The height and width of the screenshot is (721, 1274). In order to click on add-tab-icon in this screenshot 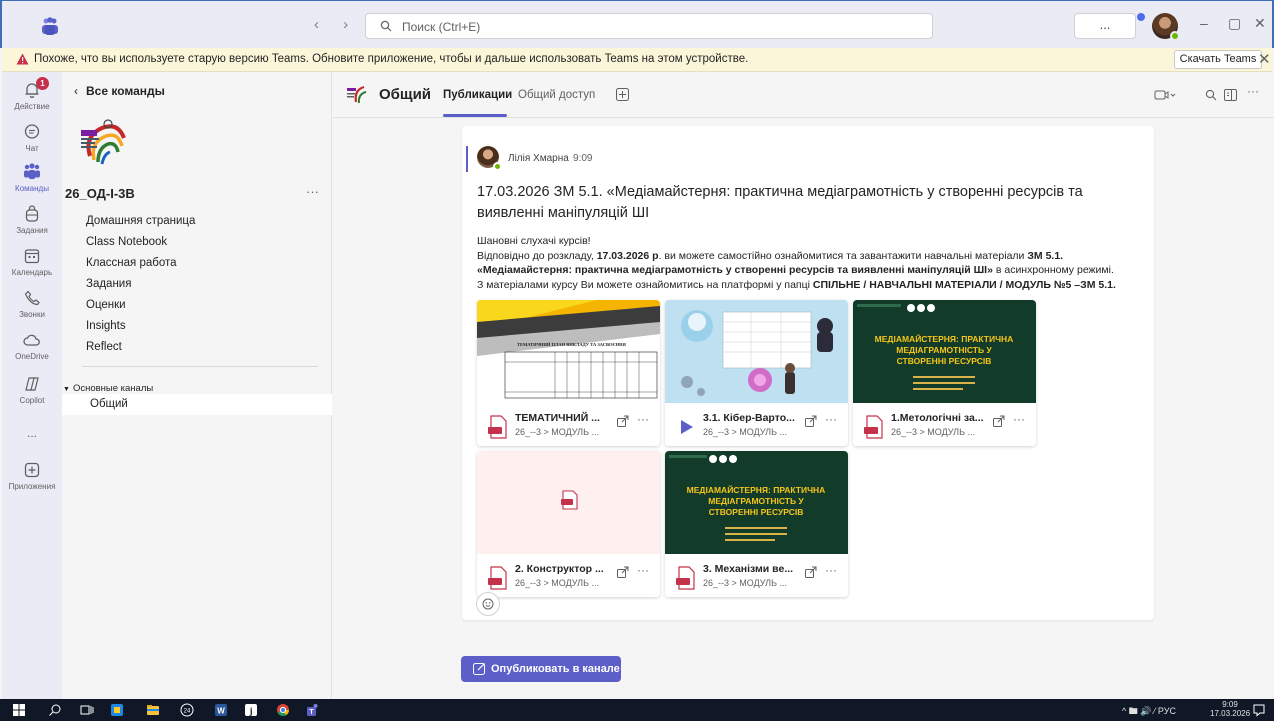, I will do `click(622, 94)`.